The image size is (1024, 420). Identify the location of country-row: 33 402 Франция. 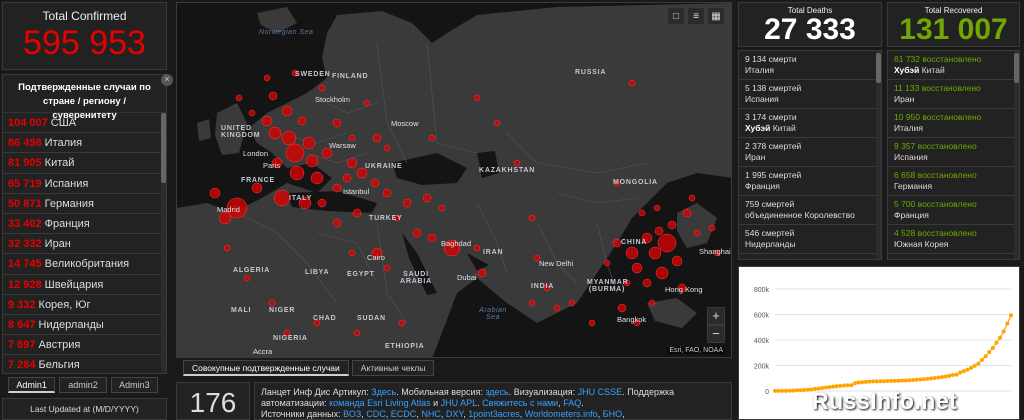
(83, 224).